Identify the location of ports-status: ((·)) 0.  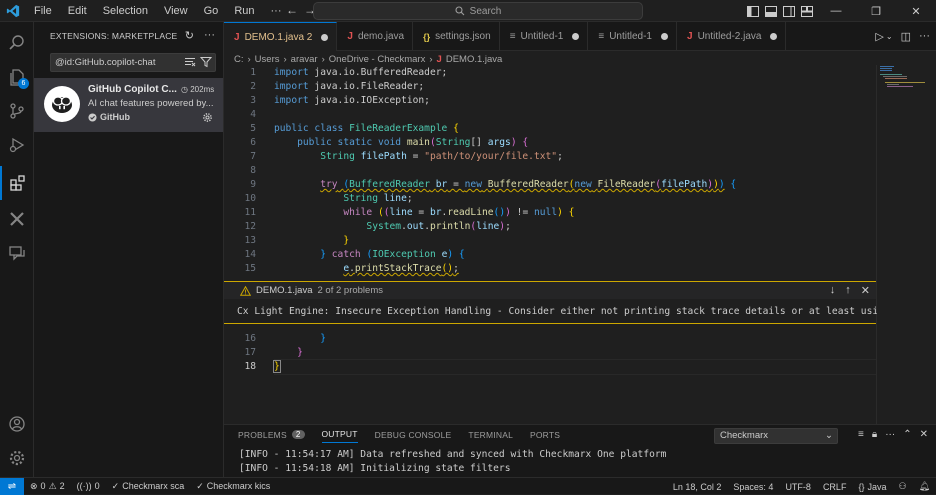
(88, 486).